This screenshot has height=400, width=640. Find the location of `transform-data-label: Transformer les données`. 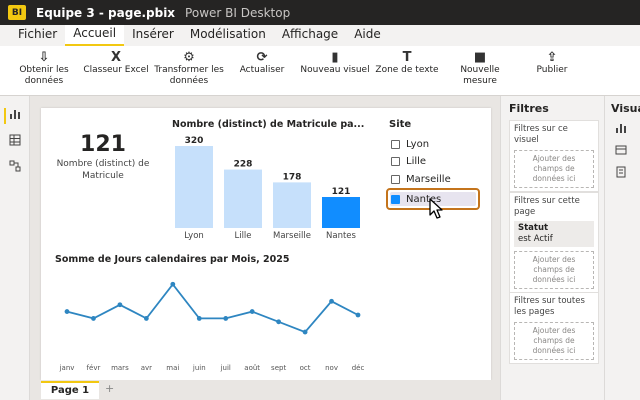

transform-data-label: Transformer les données is located at coordinates (189, 75).